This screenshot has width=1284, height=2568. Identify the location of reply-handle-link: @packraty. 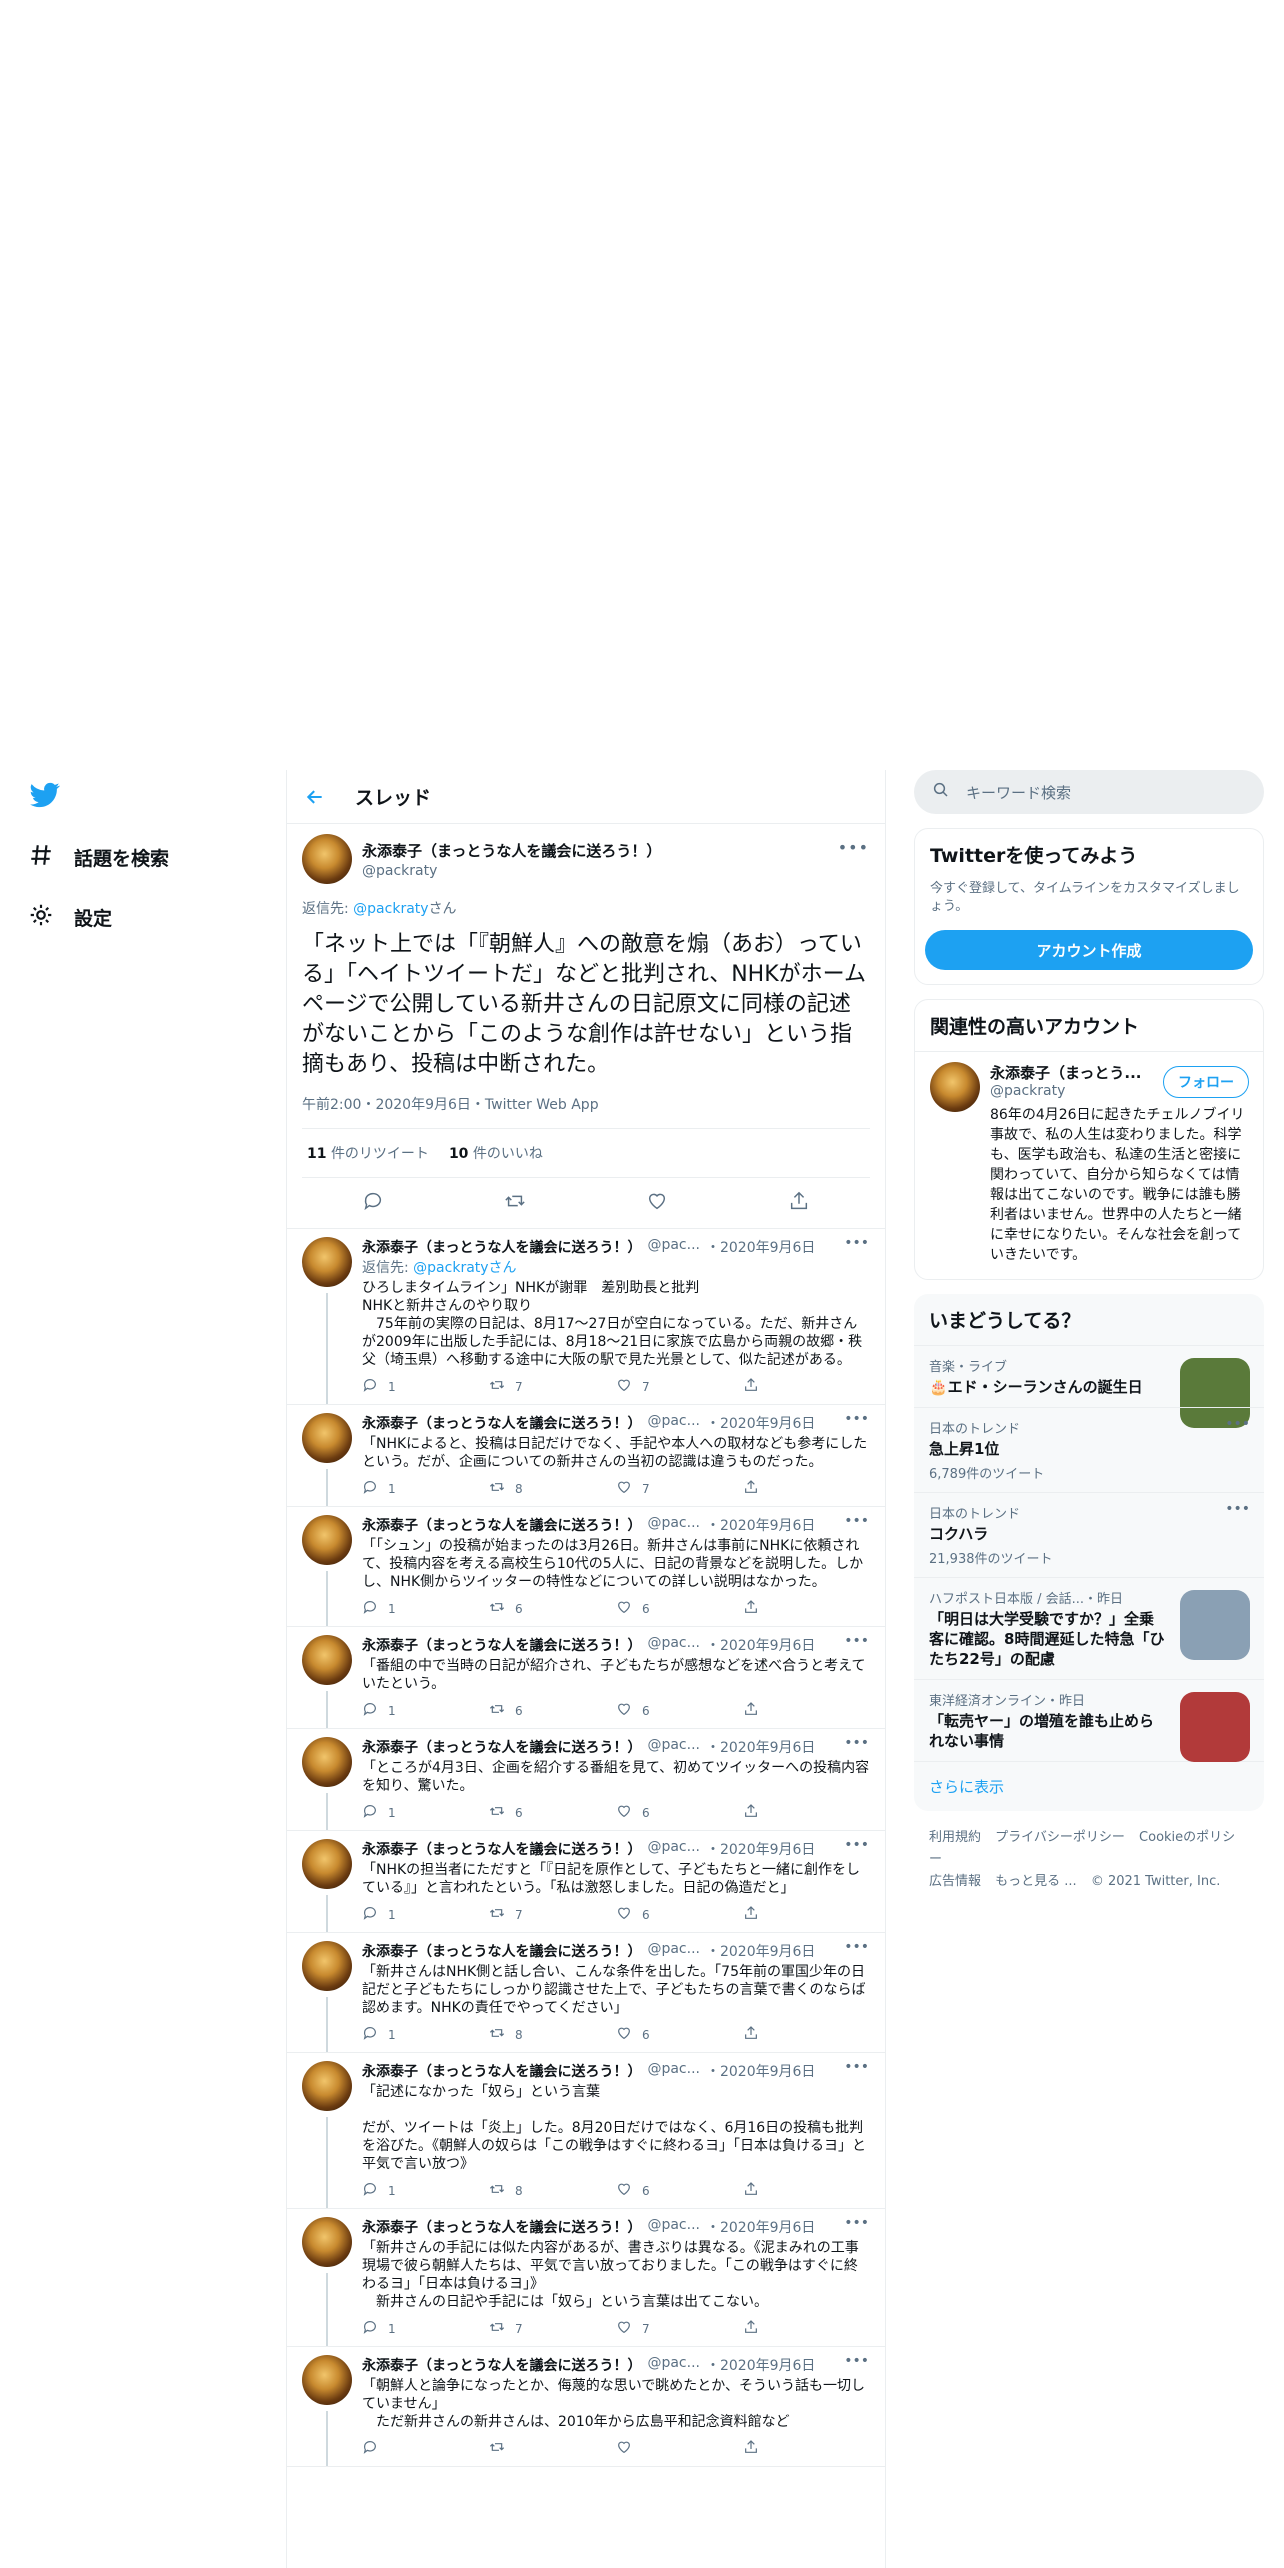
(390, 909).